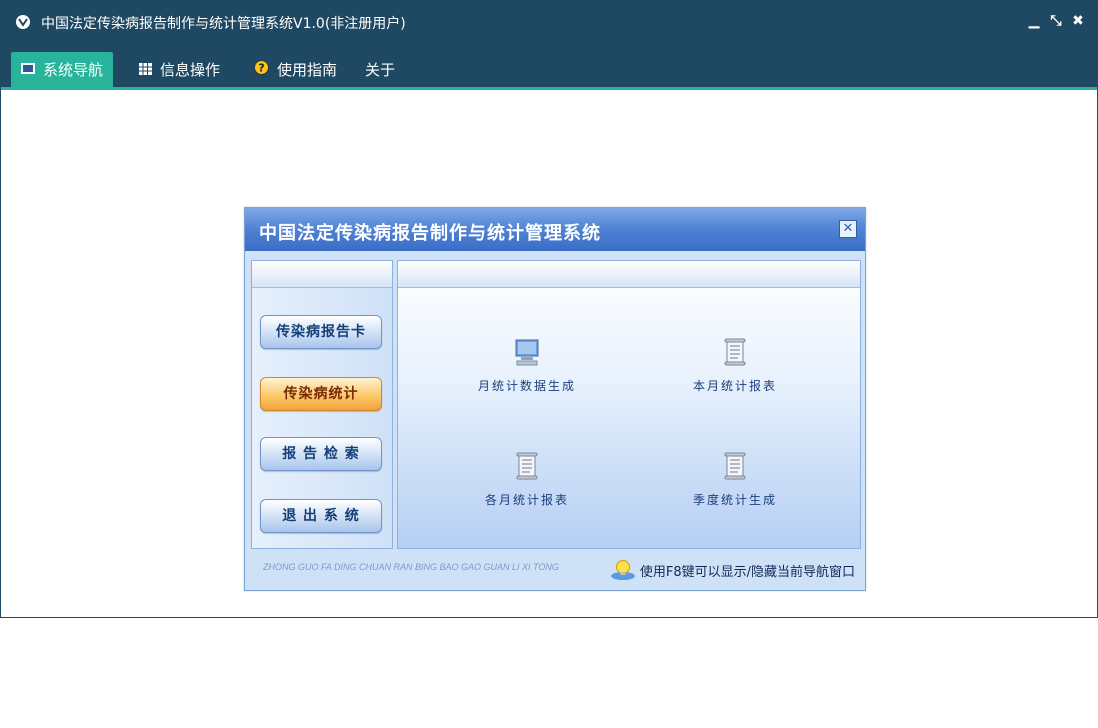 Image resolution: width=1098 pixels, height=728 pixels. I want to click on help-icon: ?, so click(261, 69).